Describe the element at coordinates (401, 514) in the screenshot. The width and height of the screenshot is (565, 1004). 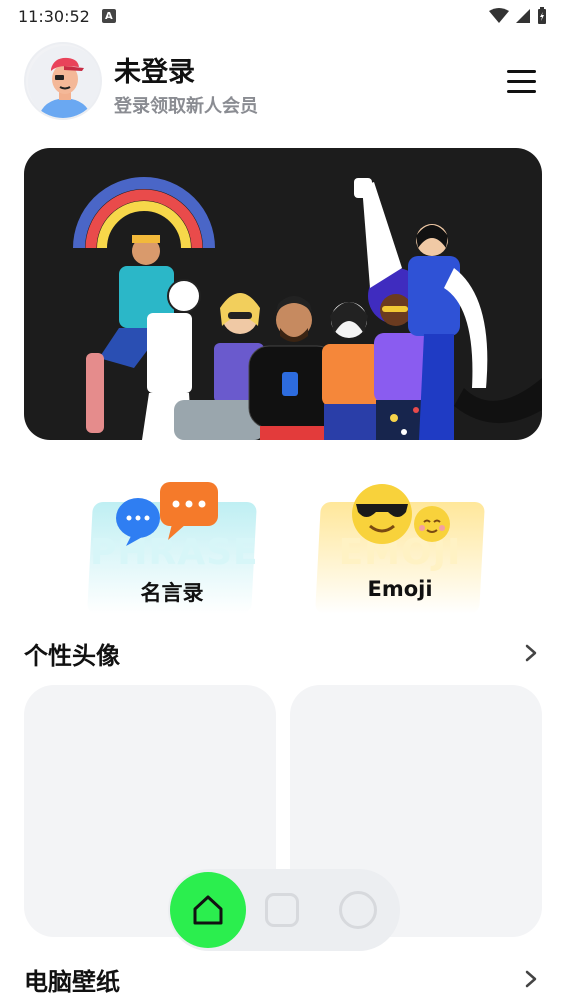
I see `sunglasses-emoji-icon` at that location.